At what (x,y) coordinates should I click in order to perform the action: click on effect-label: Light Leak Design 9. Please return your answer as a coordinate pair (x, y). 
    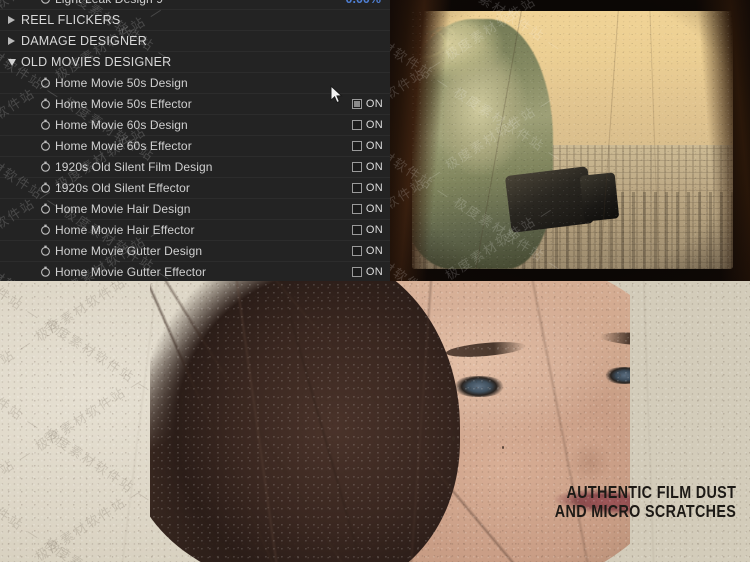
    Looking at the image, I should click on (109, 4).